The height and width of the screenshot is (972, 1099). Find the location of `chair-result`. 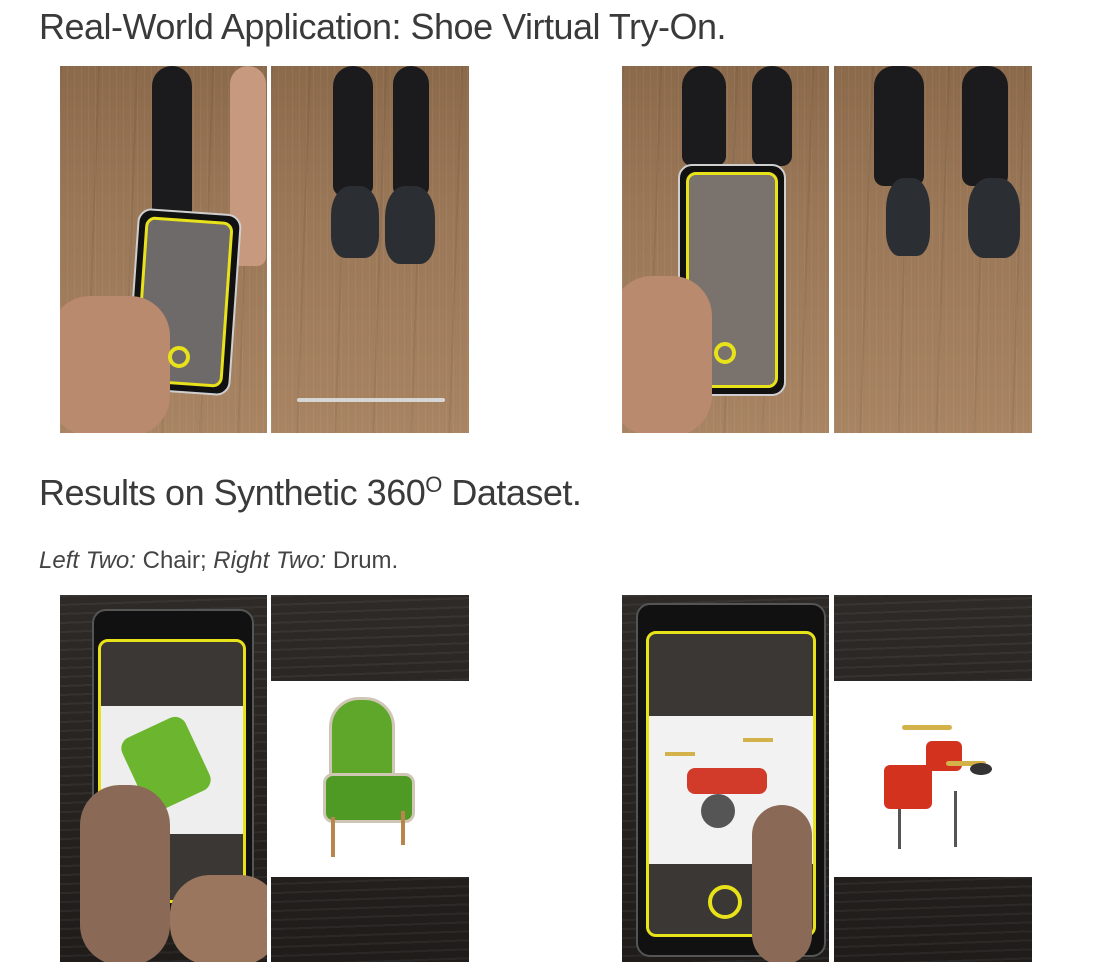

chair-result is located at coordinates (370, 778).